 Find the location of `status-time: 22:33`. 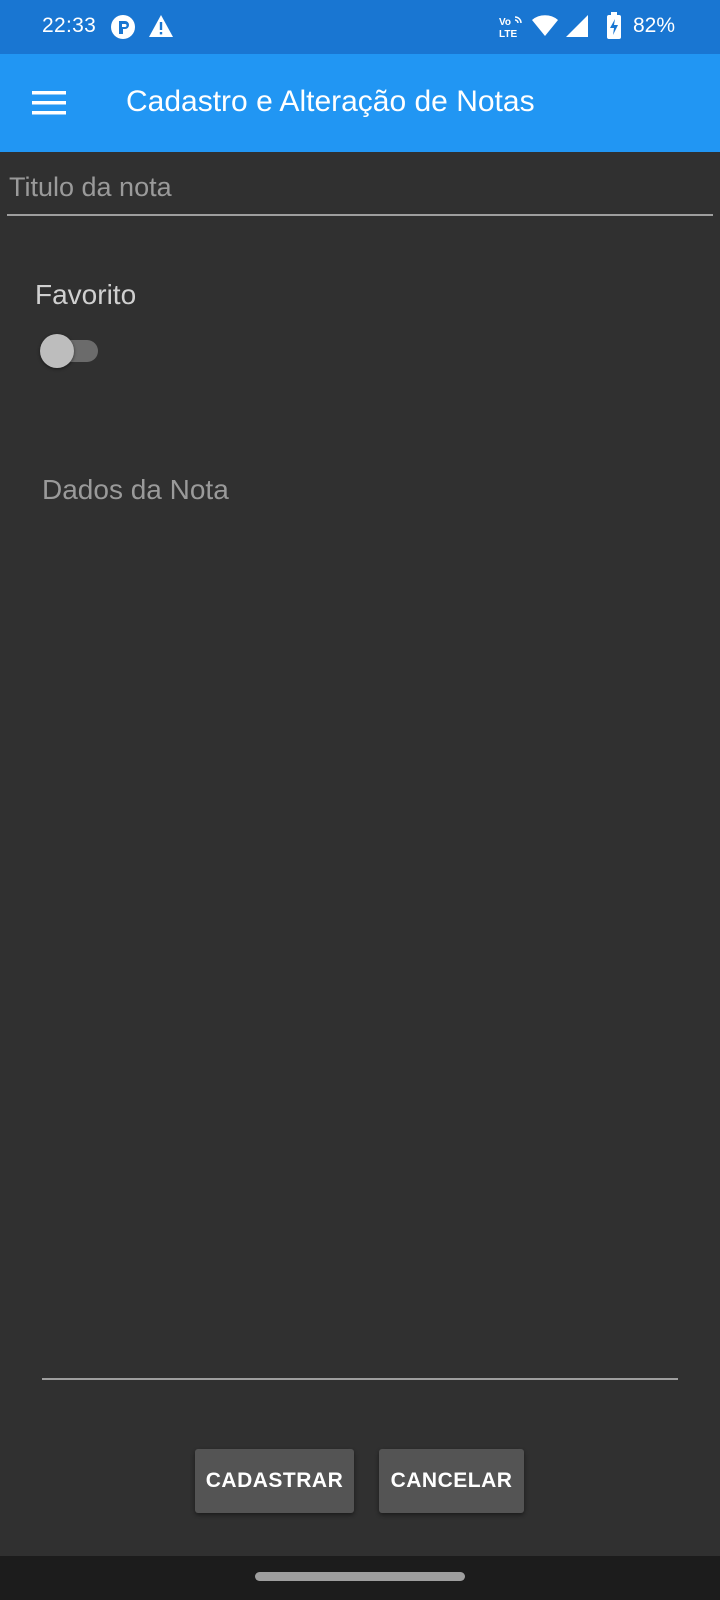

status-time: 22:33 is located at coordinates (69, 25).